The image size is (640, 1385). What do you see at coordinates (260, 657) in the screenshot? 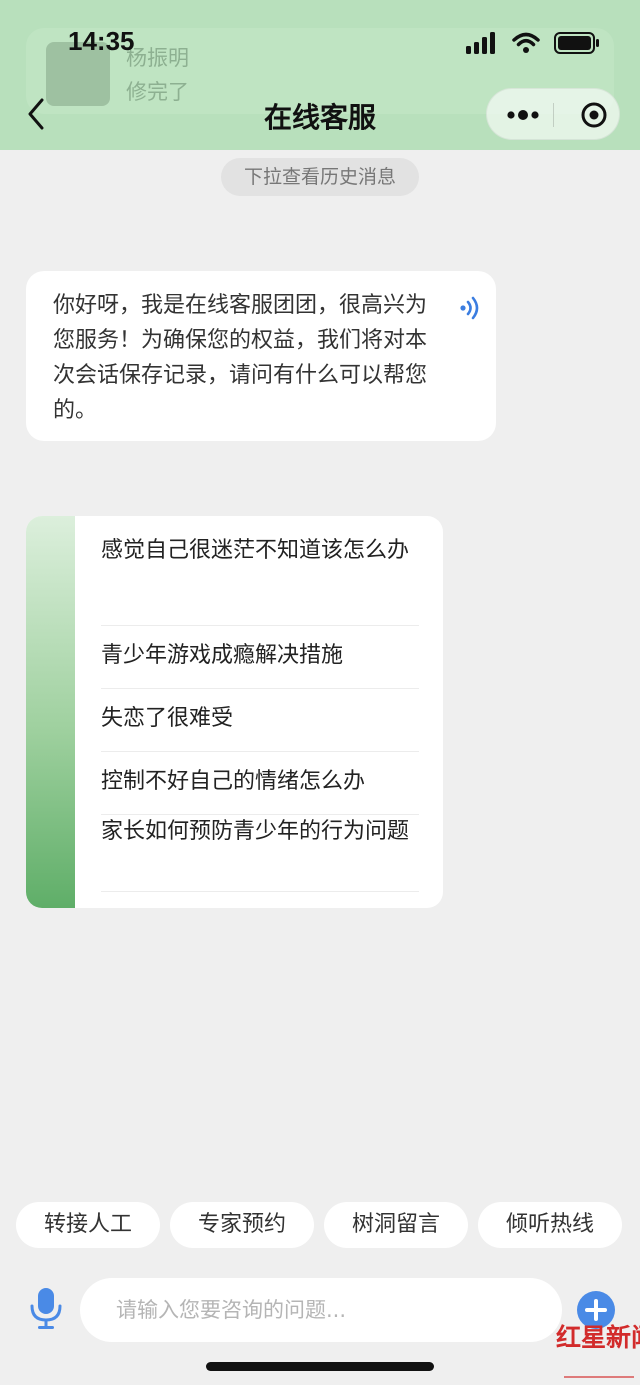
I see `suggestion-item: 青少年游戏成瘾解决措施` at bounding box center [260, 657].